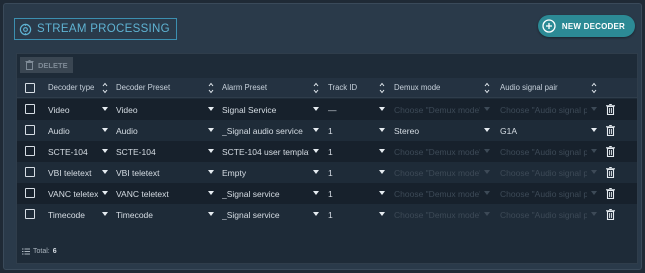 This screenshot has height=273, width=645. I want to click on decoder-type-select: Timecode, so click(73, 214).